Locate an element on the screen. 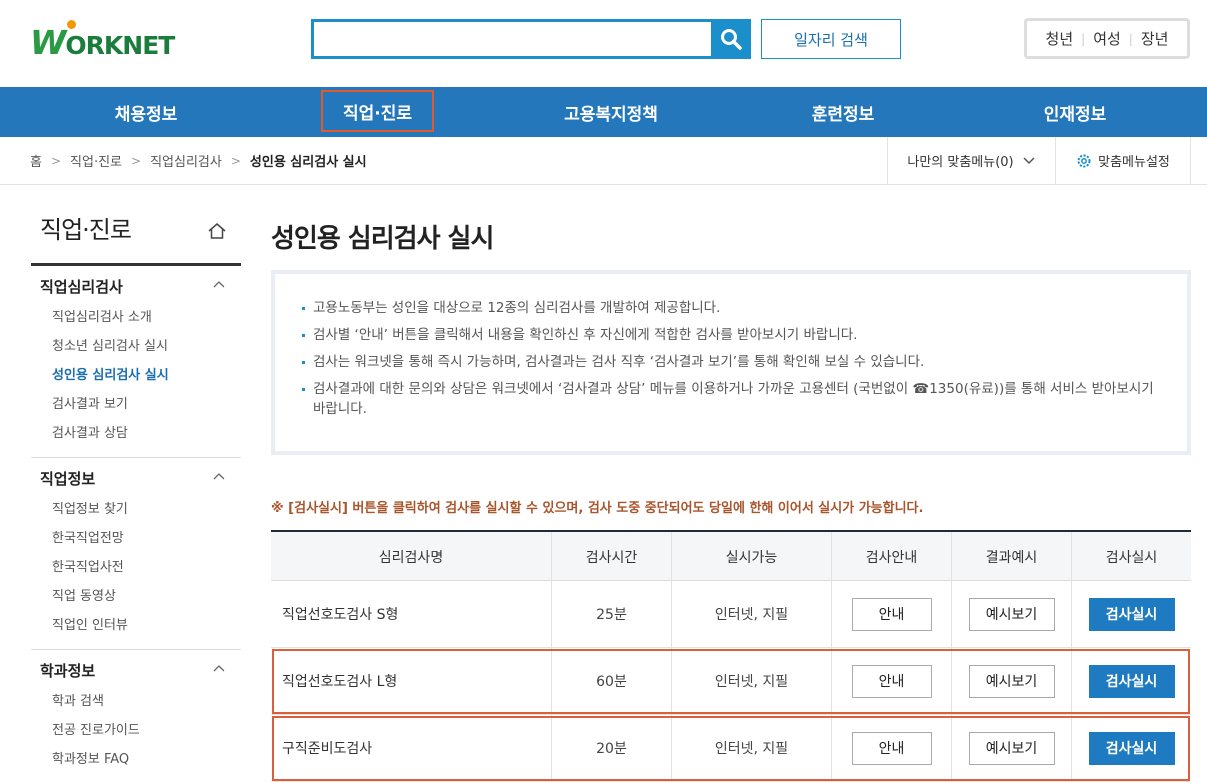  breadcrumb-psych-test: 직업심리검사 is located at coordinates (186, 160).